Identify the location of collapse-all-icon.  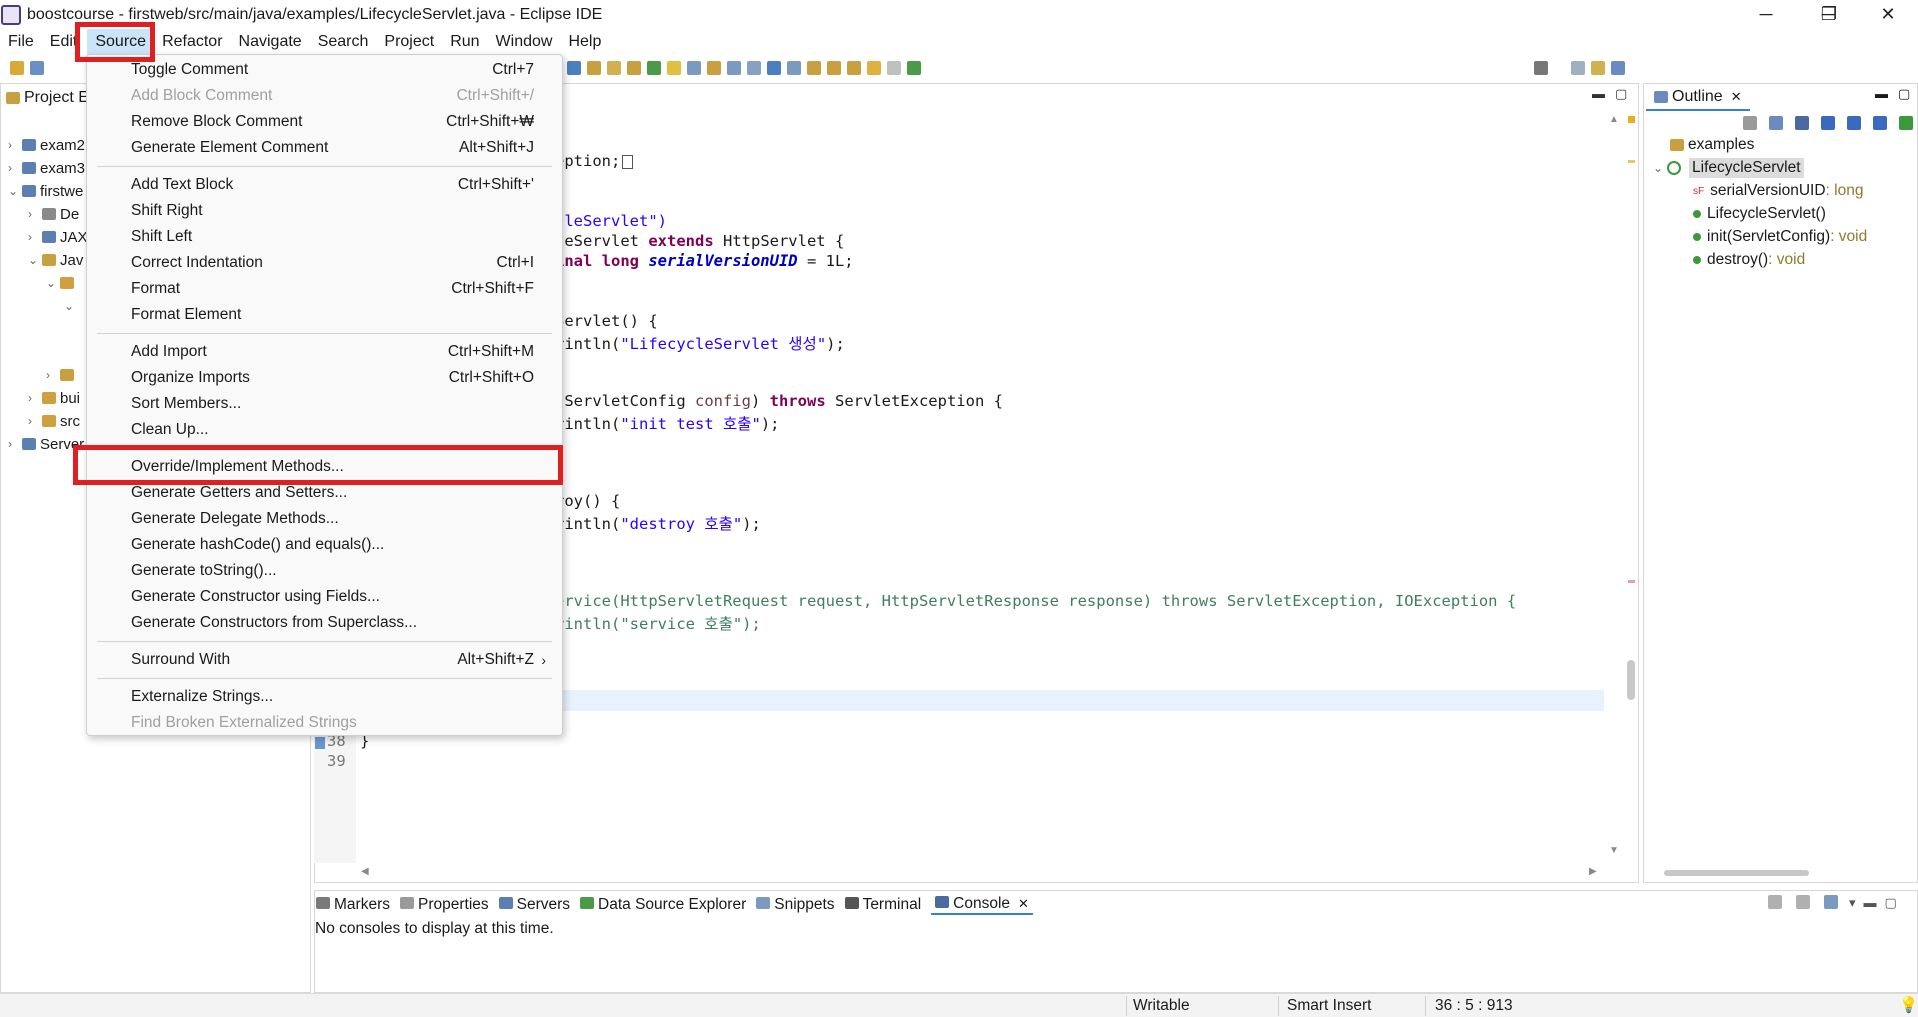
(1776, 123).